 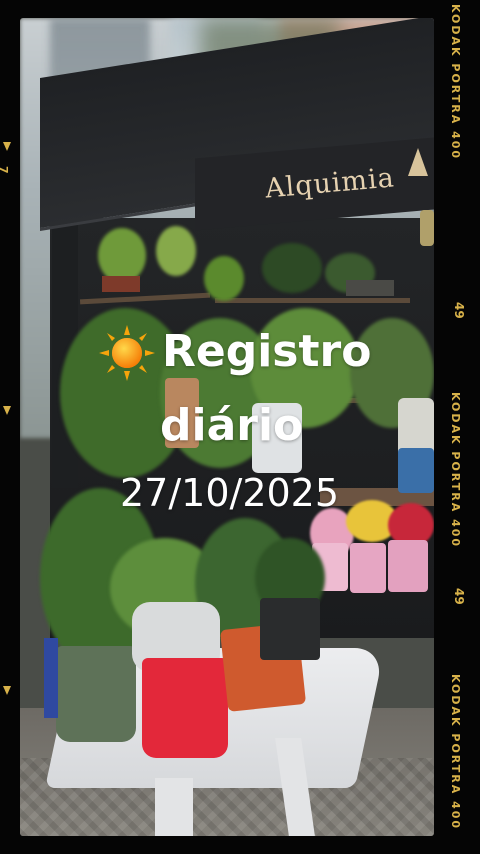 What do you see at coordinates (232, 425) in the screenshot?
I see `story-title-line-2: diário` at bounding box center [232, 425].